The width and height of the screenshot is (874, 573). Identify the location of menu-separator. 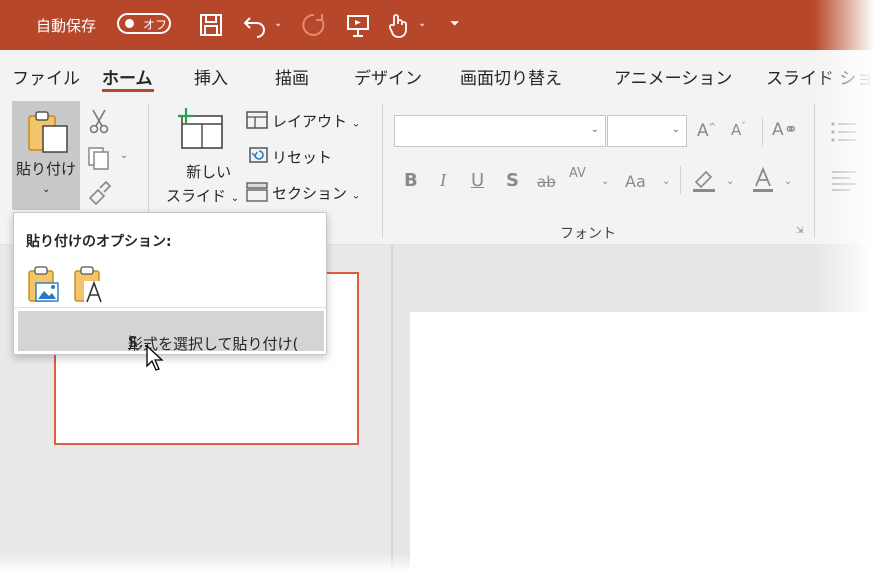
(170, 307).